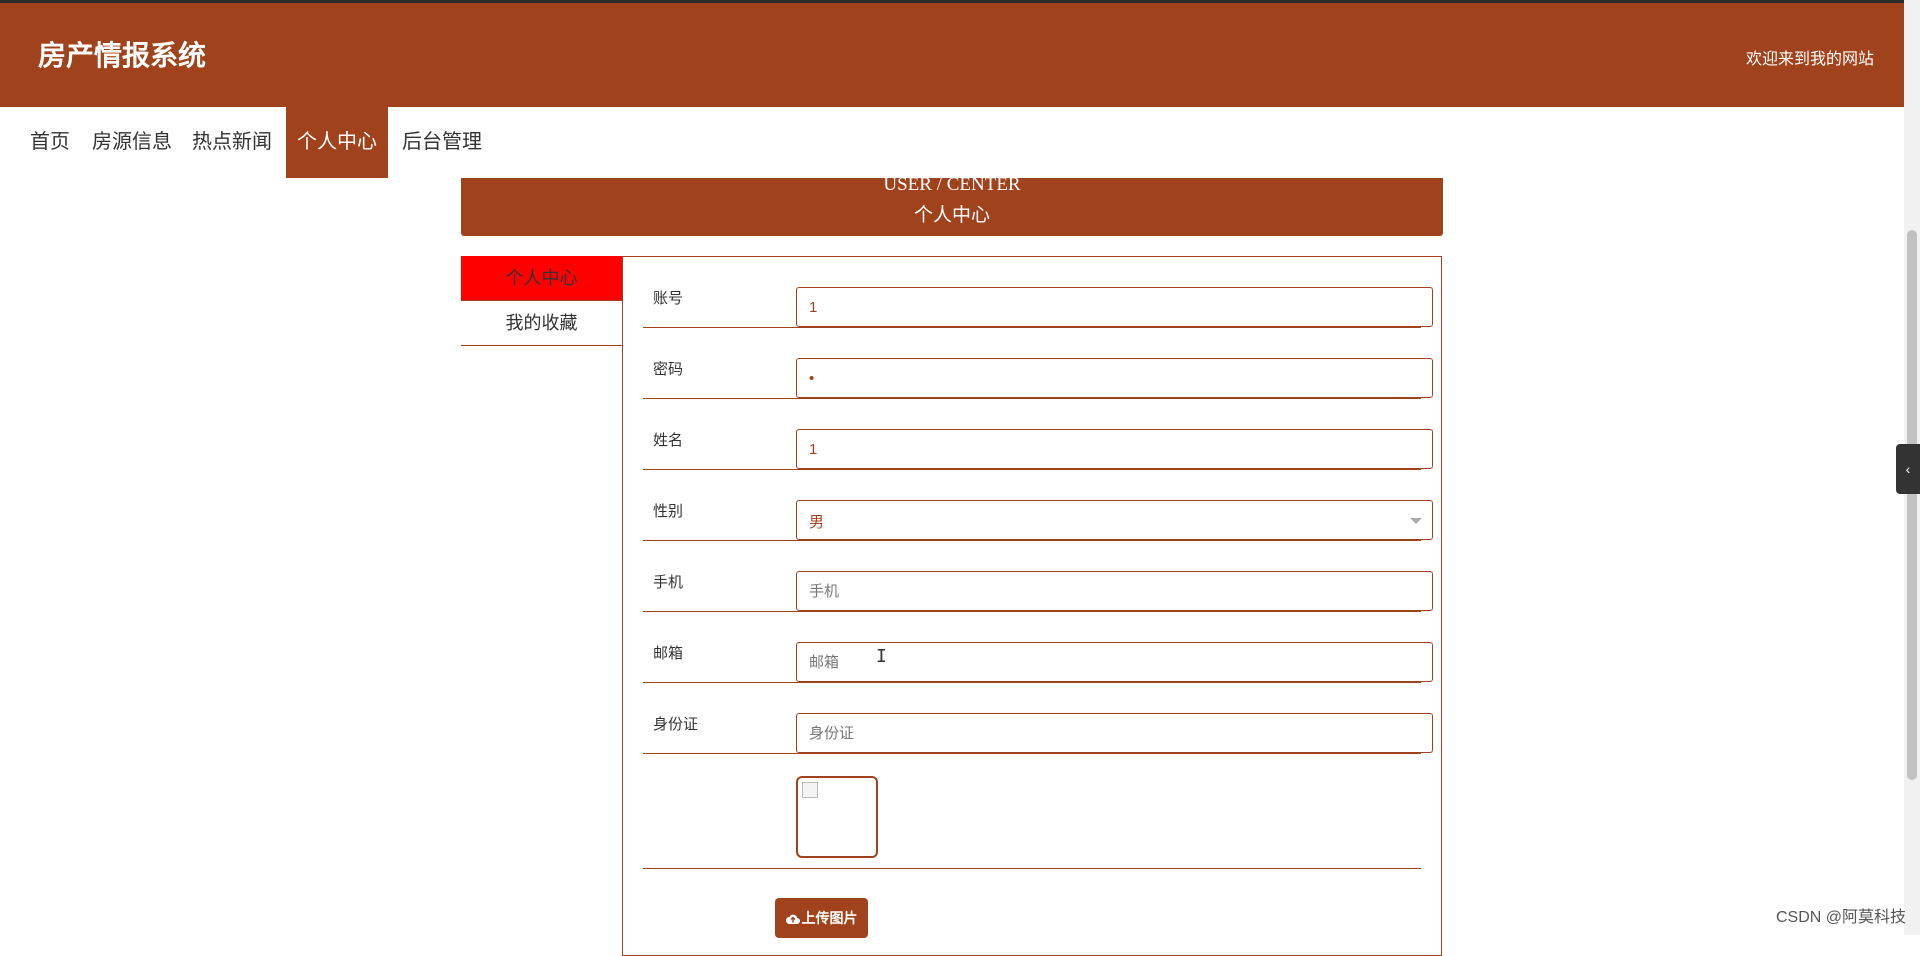 The height and width of the screenshot is (956, 1920). Describe the element at coordinates (1114, 662) in the screenshot. I see `email-input` at that location.